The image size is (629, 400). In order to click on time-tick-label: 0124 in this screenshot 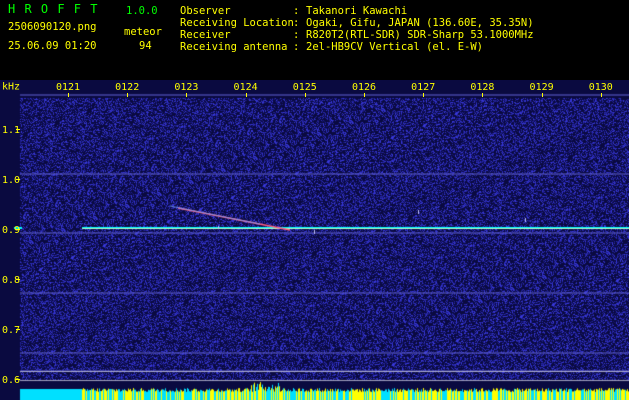, I will do `click(246, 87)`.